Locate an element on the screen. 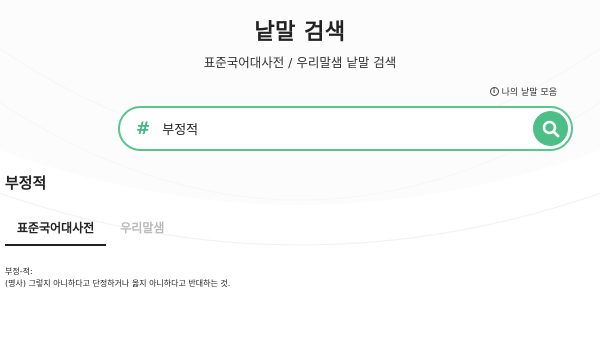 Image resolution: width=600 pixels, height=338 pixels. page-title: 낱말 검색 is located at coordinates (300, 32).